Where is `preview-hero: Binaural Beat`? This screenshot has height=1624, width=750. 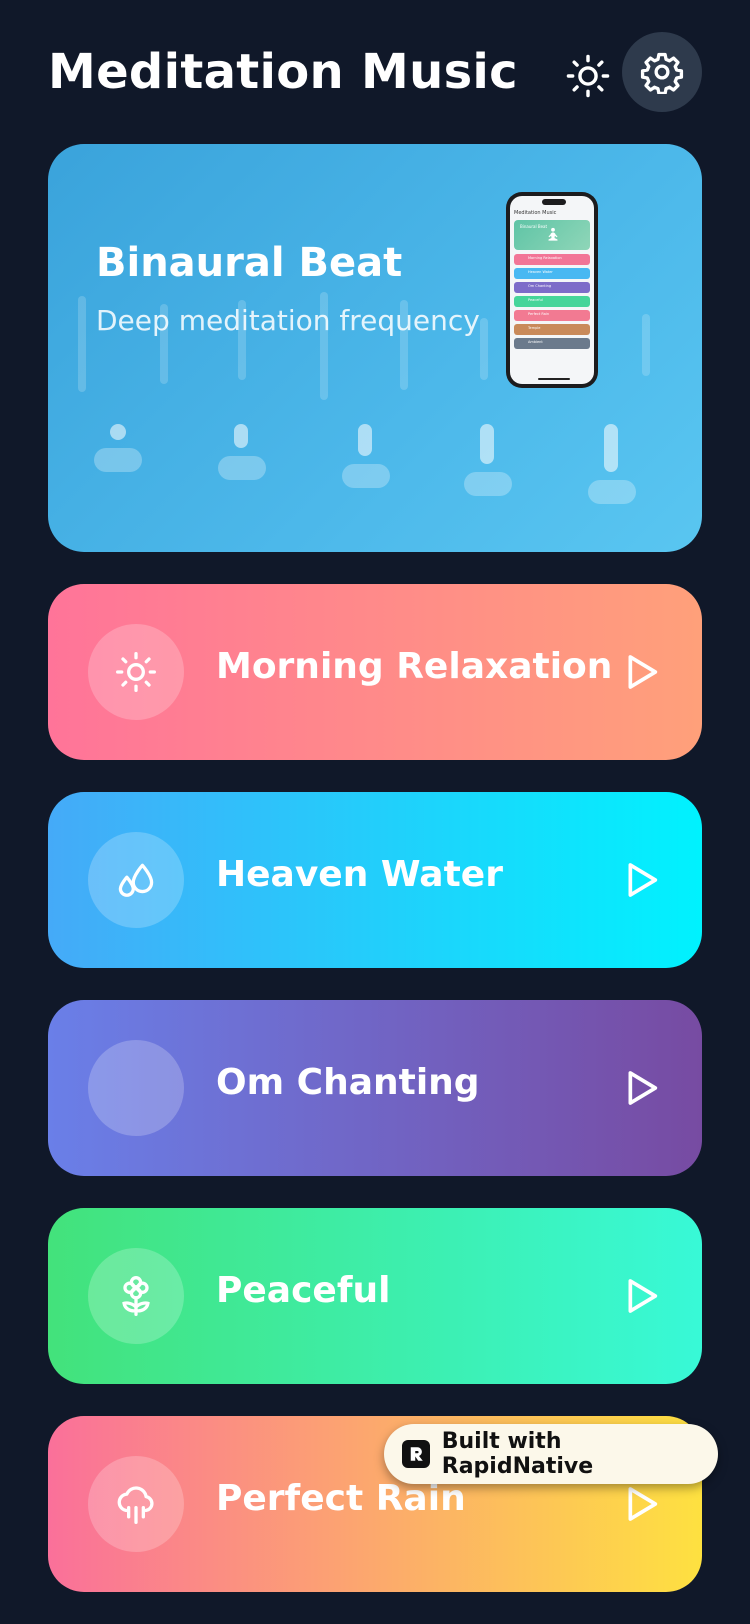
preview-hero: Binaural Beat is located at coordinates (552, 235).